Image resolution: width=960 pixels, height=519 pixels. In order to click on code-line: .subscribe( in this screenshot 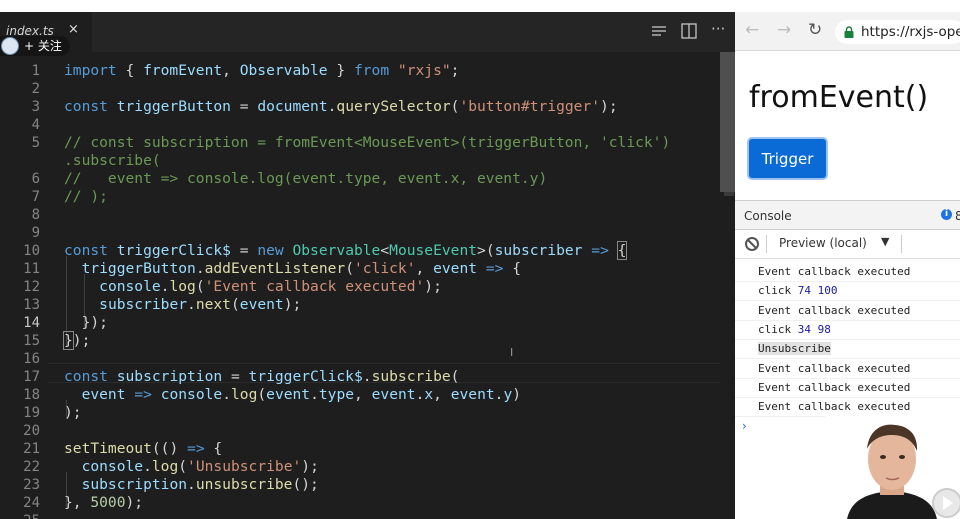, I will do `click(112, 161)`.